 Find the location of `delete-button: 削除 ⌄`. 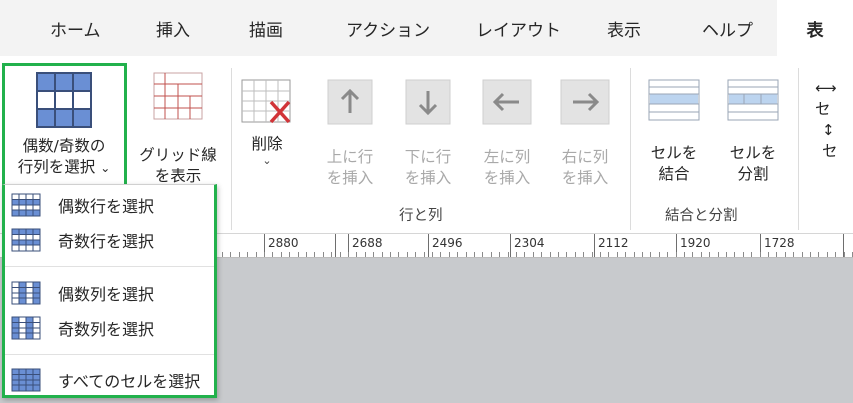

delete-button: 削除 ⌄ is located at coordinates (267, 122).